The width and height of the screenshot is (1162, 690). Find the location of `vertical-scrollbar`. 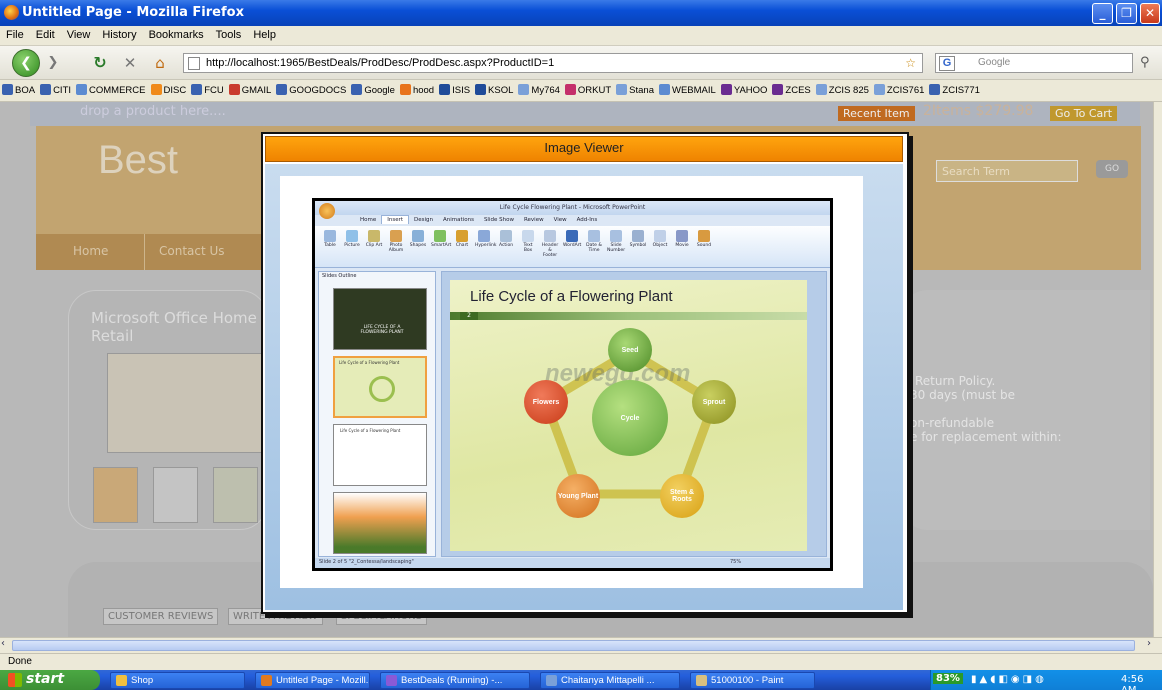

vertical-scrollbar is located at coordinates (1157, 369).